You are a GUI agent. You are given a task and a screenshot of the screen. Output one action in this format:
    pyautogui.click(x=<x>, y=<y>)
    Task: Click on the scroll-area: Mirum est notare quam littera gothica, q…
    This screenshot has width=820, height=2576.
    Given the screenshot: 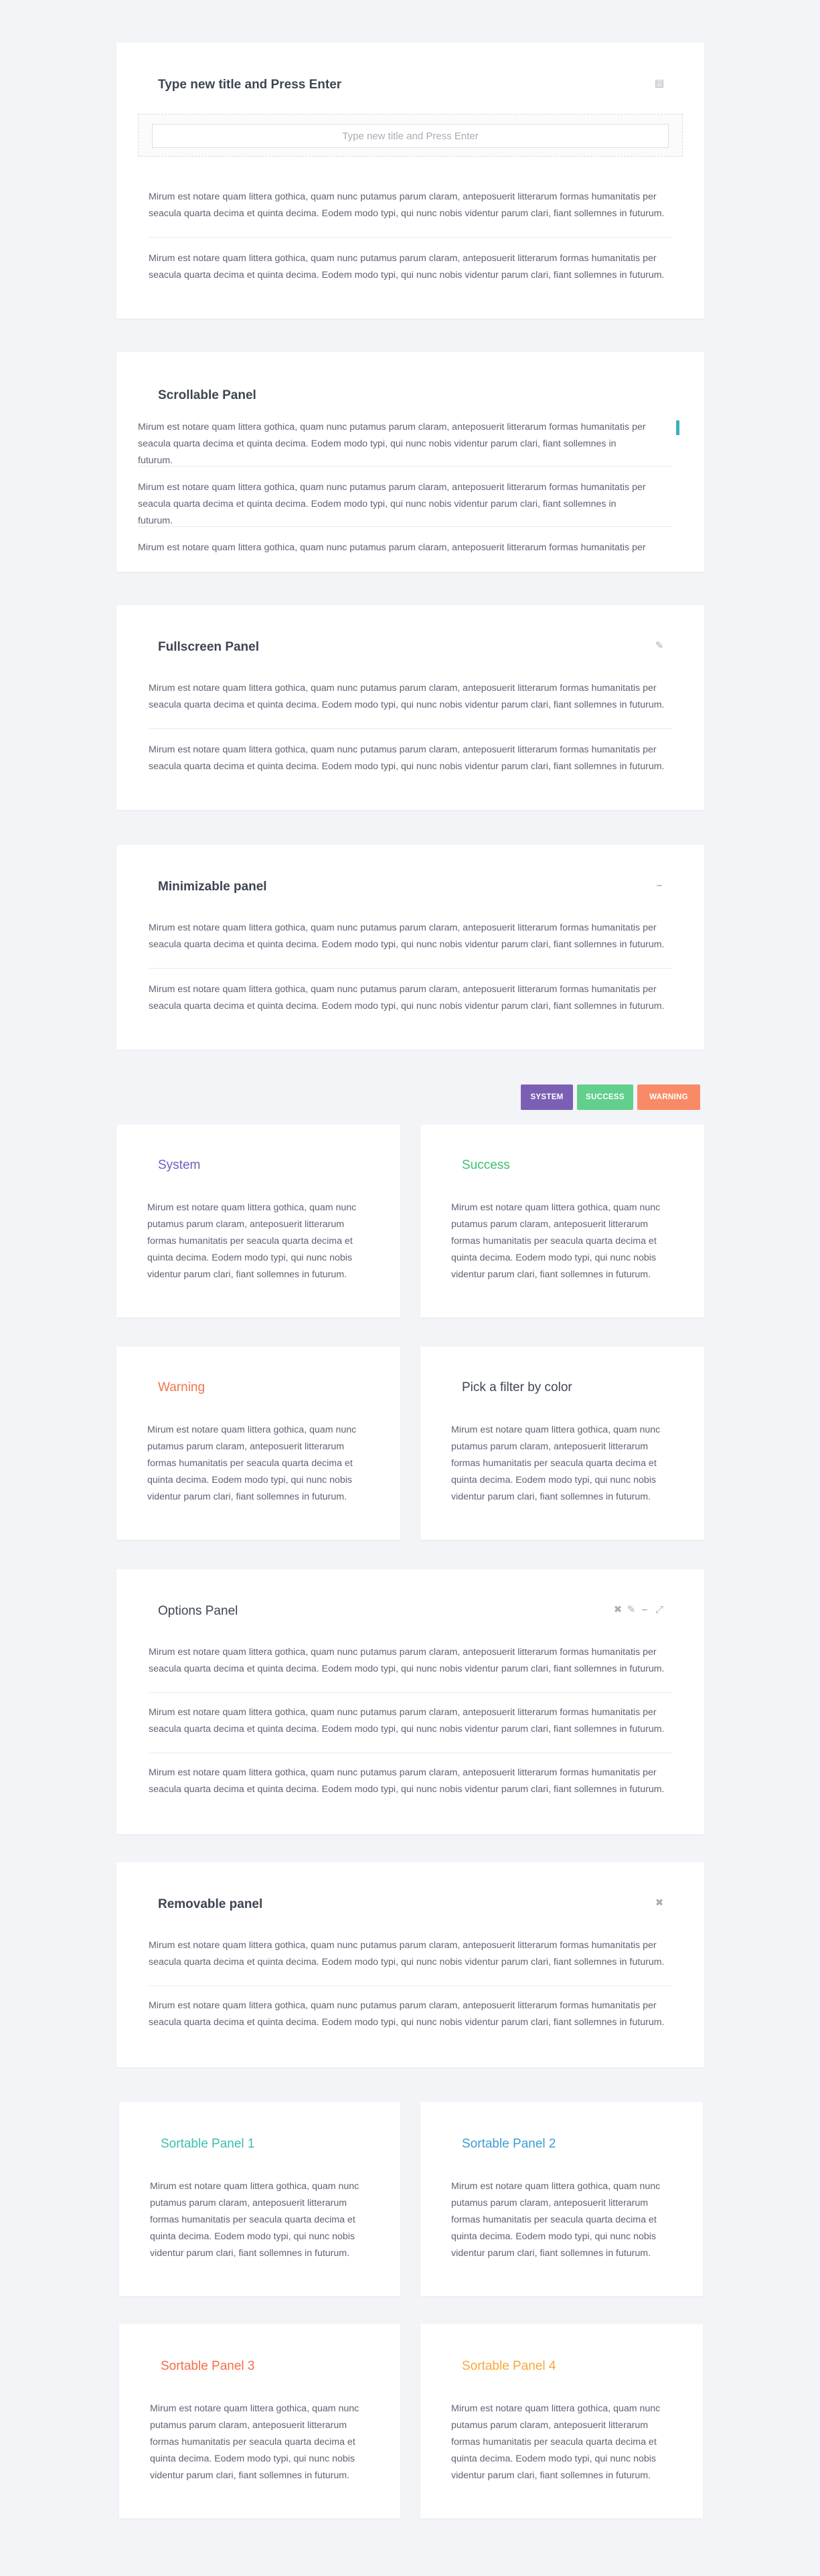 What is the action you would take?
    pyautogui.click(x=409, y=483)
    